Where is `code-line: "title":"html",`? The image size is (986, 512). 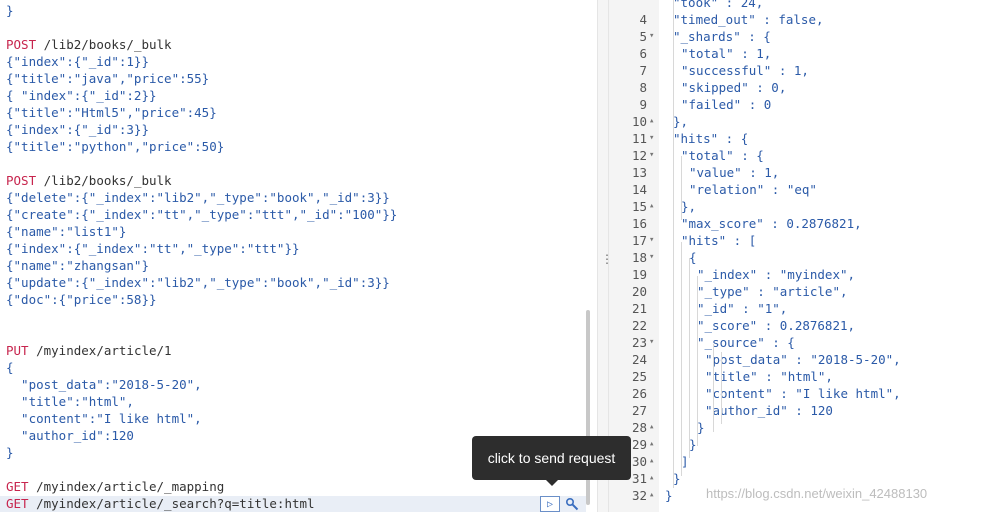 code-line: "title":"html", is located at coordinates (70, 401).